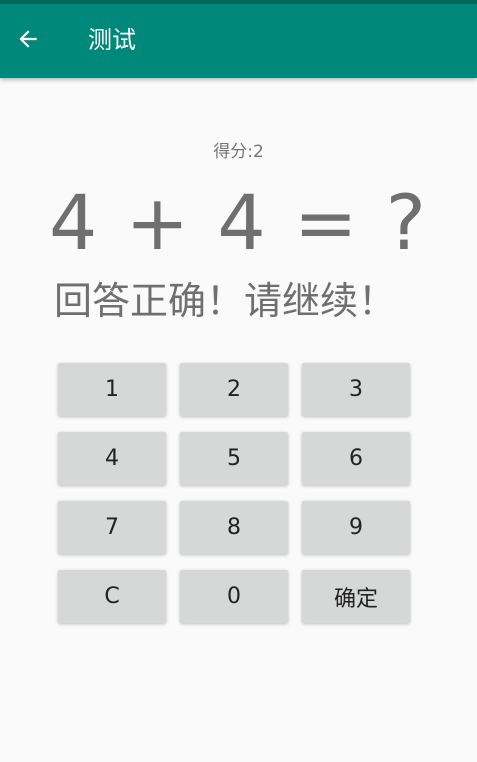 Image resolution: width=477 pixels, height=762 pixels. Describe the element at coordinates (238, 152) in the screenshot. I see `score-label: 得分:2` at that location.